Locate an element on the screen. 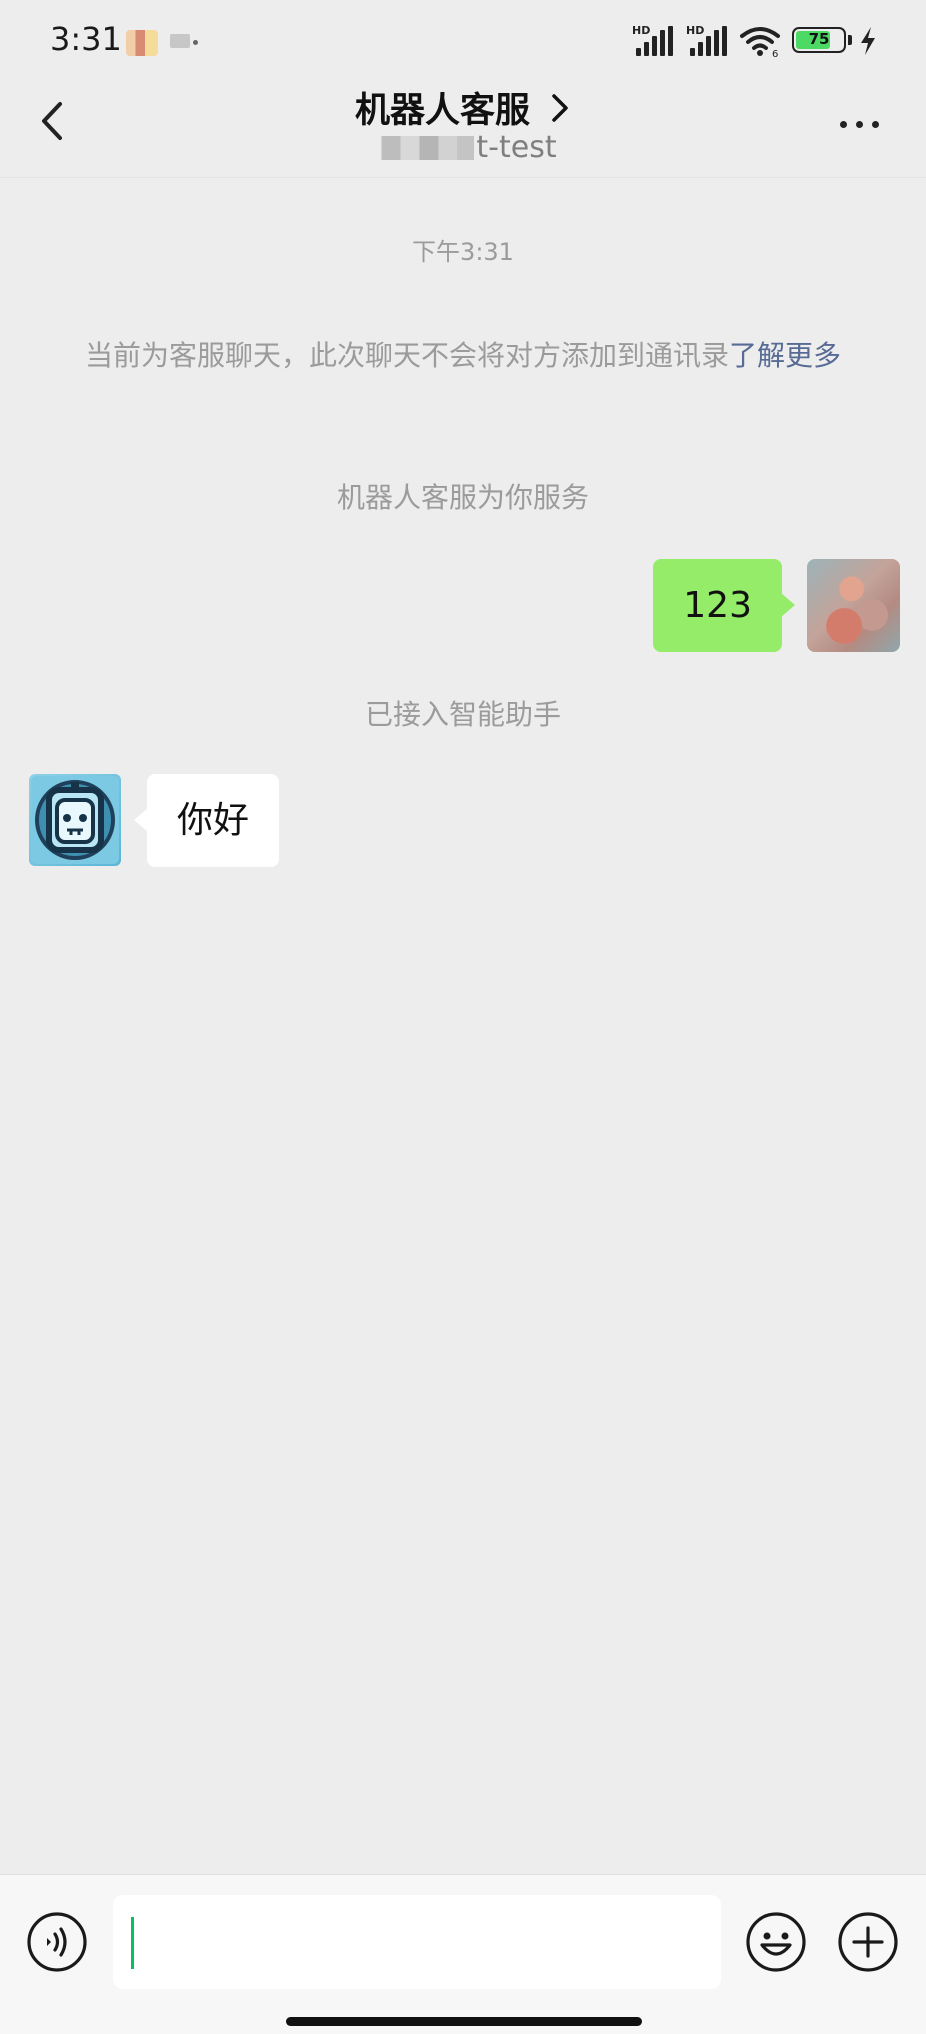 Image resolution: width=926 pixels, height=2034 pixels. nav-subtitle: t-test is located at coordinates (516, 147).